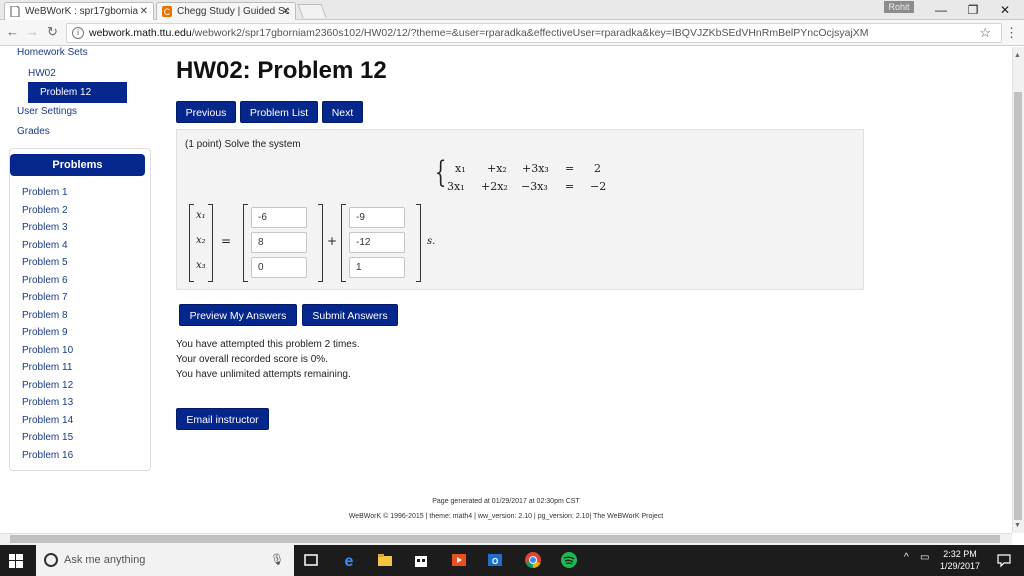 The image size is (1024, 576). I want to click on restore-button: ❐, so click(973, 10).